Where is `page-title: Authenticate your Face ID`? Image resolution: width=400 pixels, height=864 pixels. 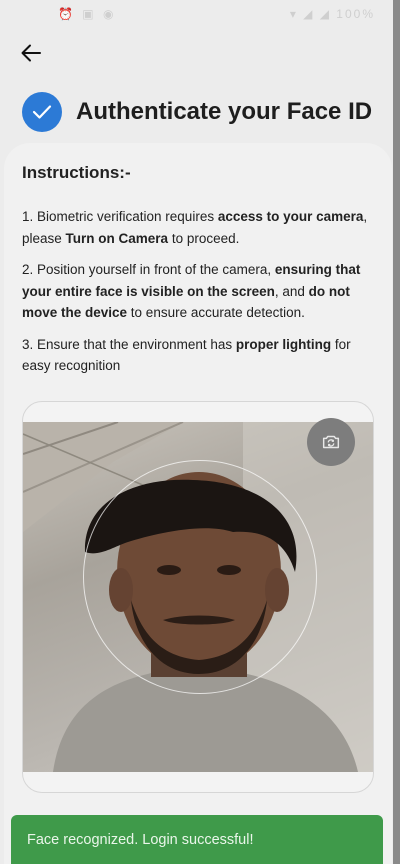 page-title: Authenticate your Face ID is located at coordinates (224, 111).